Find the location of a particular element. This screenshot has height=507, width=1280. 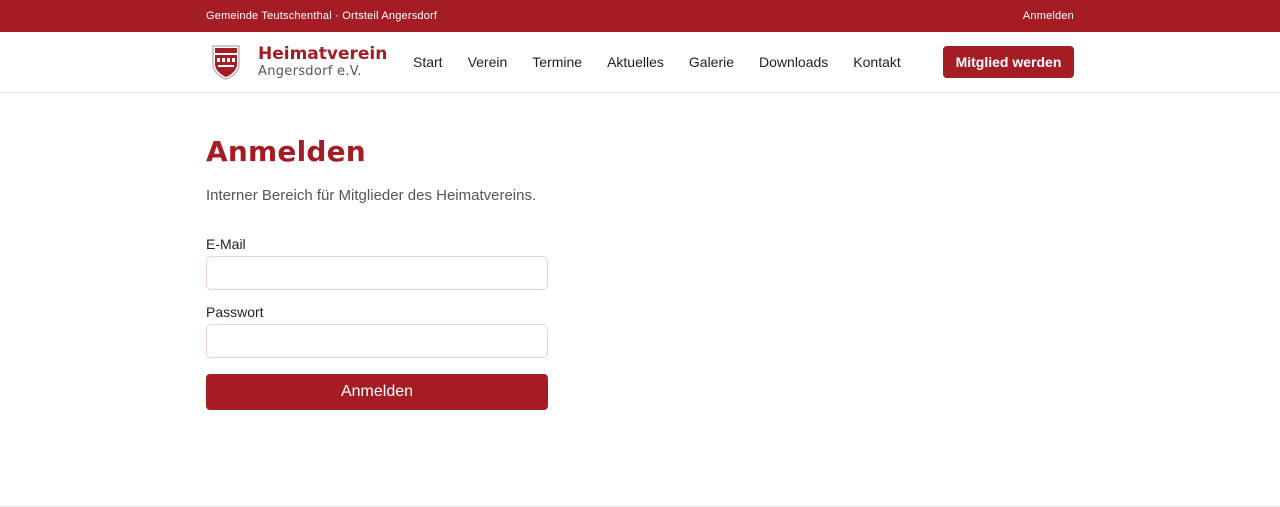

brand-subtitle: Angersdorf e.V. is located at coordinates (310, 72).